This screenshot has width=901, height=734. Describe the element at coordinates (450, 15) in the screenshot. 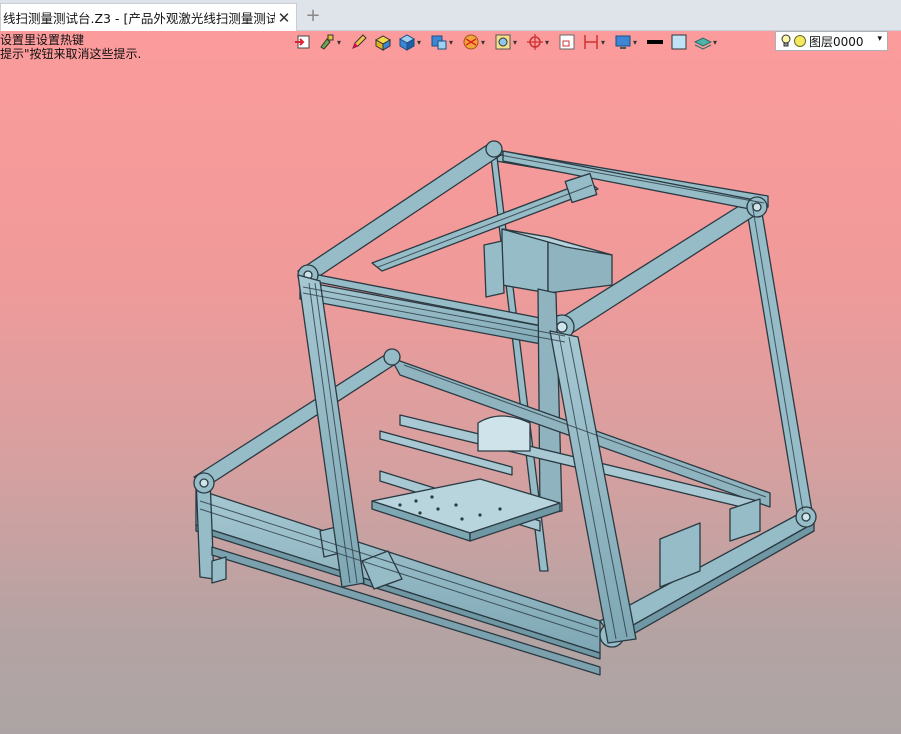

I see `tab-bar: 线扫测量测试台.Z3 - [产品外观激光线扫测量测试台] ✕ +` at that location.